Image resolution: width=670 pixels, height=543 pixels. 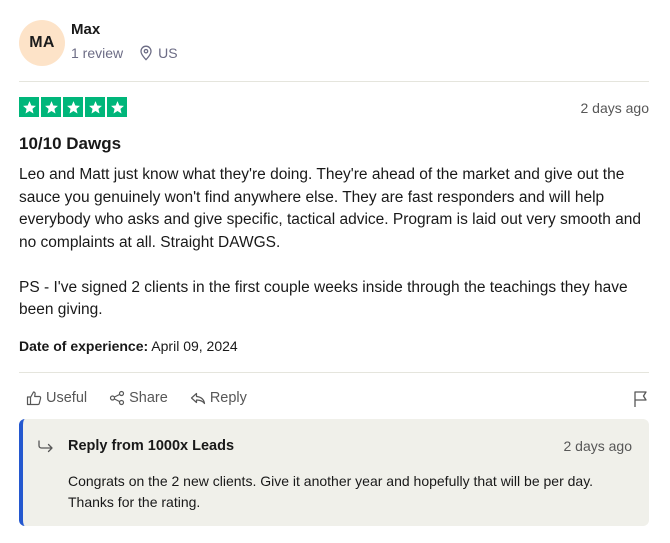 What do you see at coordinates (84, 346) in the screenshot?
I see `experience-label: Date of experience:` at bounding box center [84, 346].